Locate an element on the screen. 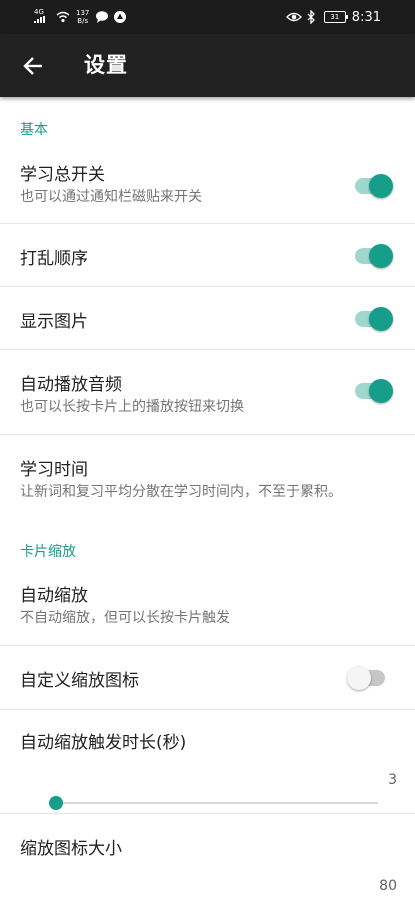 Image resolution: width=415 pixels, height=900 pixels. network-speed-unit: B/s is located at coordinates (83, 21).